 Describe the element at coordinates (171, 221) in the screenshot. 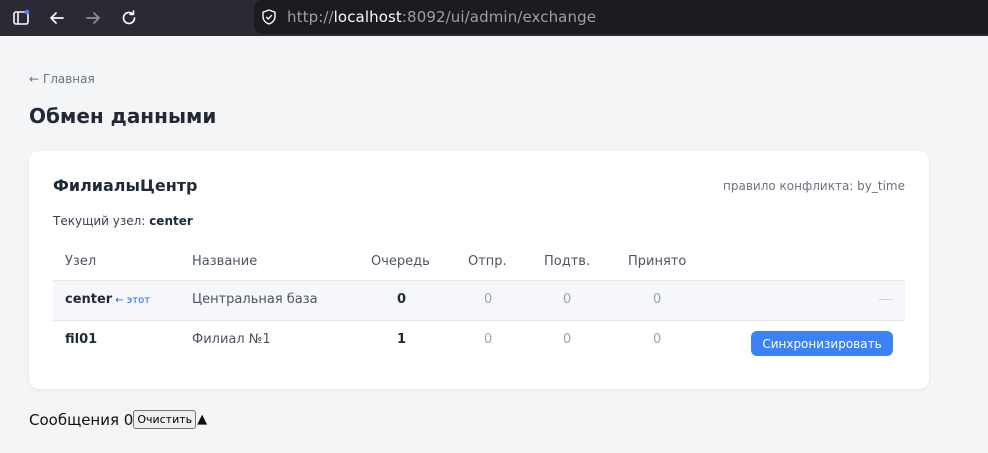

I see `current-node-value: center` at that location.